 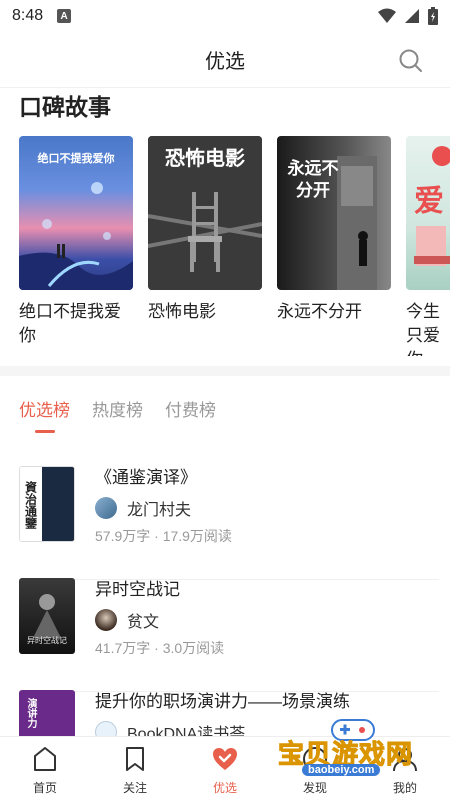 I want to click on status-icons, so click(x=408, y=16).